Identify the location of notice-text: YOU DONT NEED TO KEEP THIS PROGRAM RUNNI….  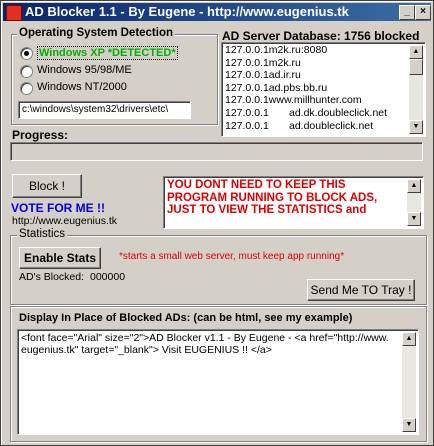
(272, 197).